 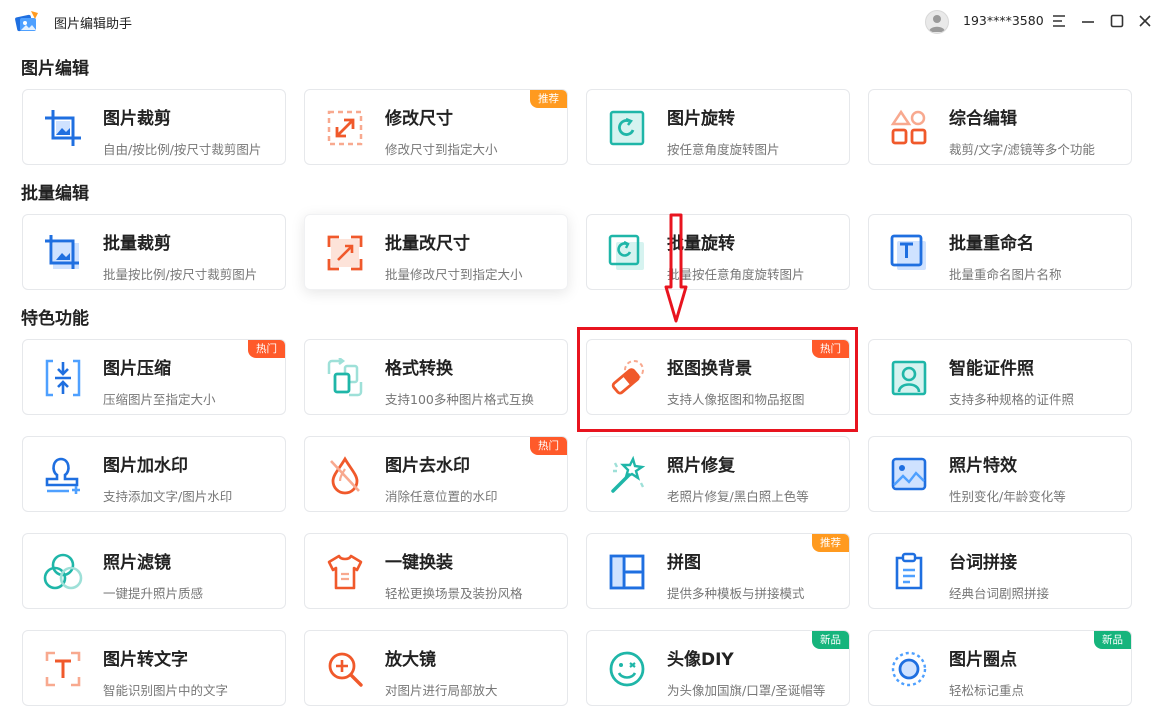 I want to click on card-desc: 性别变化/年龄变化等, so click(x=1007, y=496).